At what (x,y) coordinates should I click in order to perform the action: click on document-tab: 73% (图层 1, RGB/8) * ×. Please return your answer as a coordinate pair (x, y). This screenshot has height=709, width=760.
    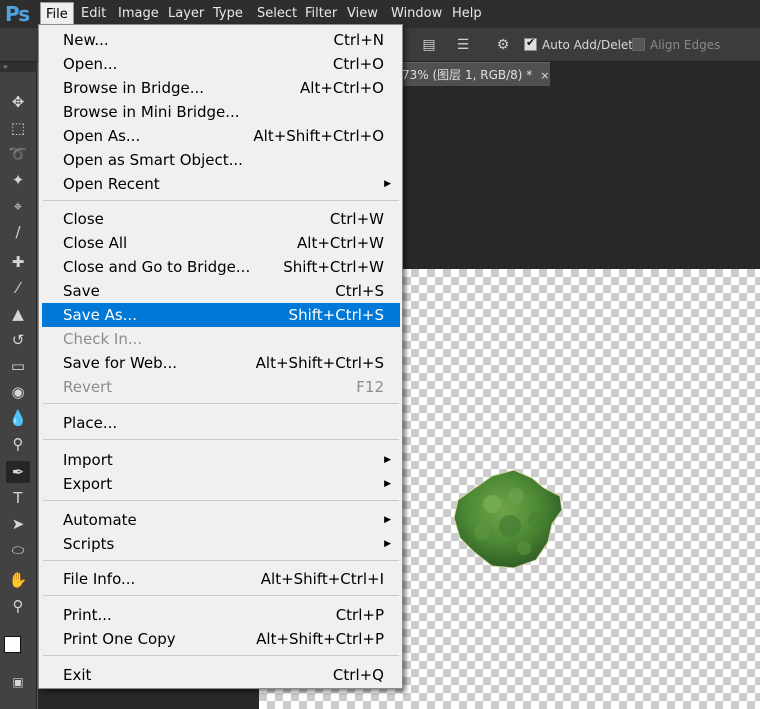
    Looking at the image, I should click on (470, 74).